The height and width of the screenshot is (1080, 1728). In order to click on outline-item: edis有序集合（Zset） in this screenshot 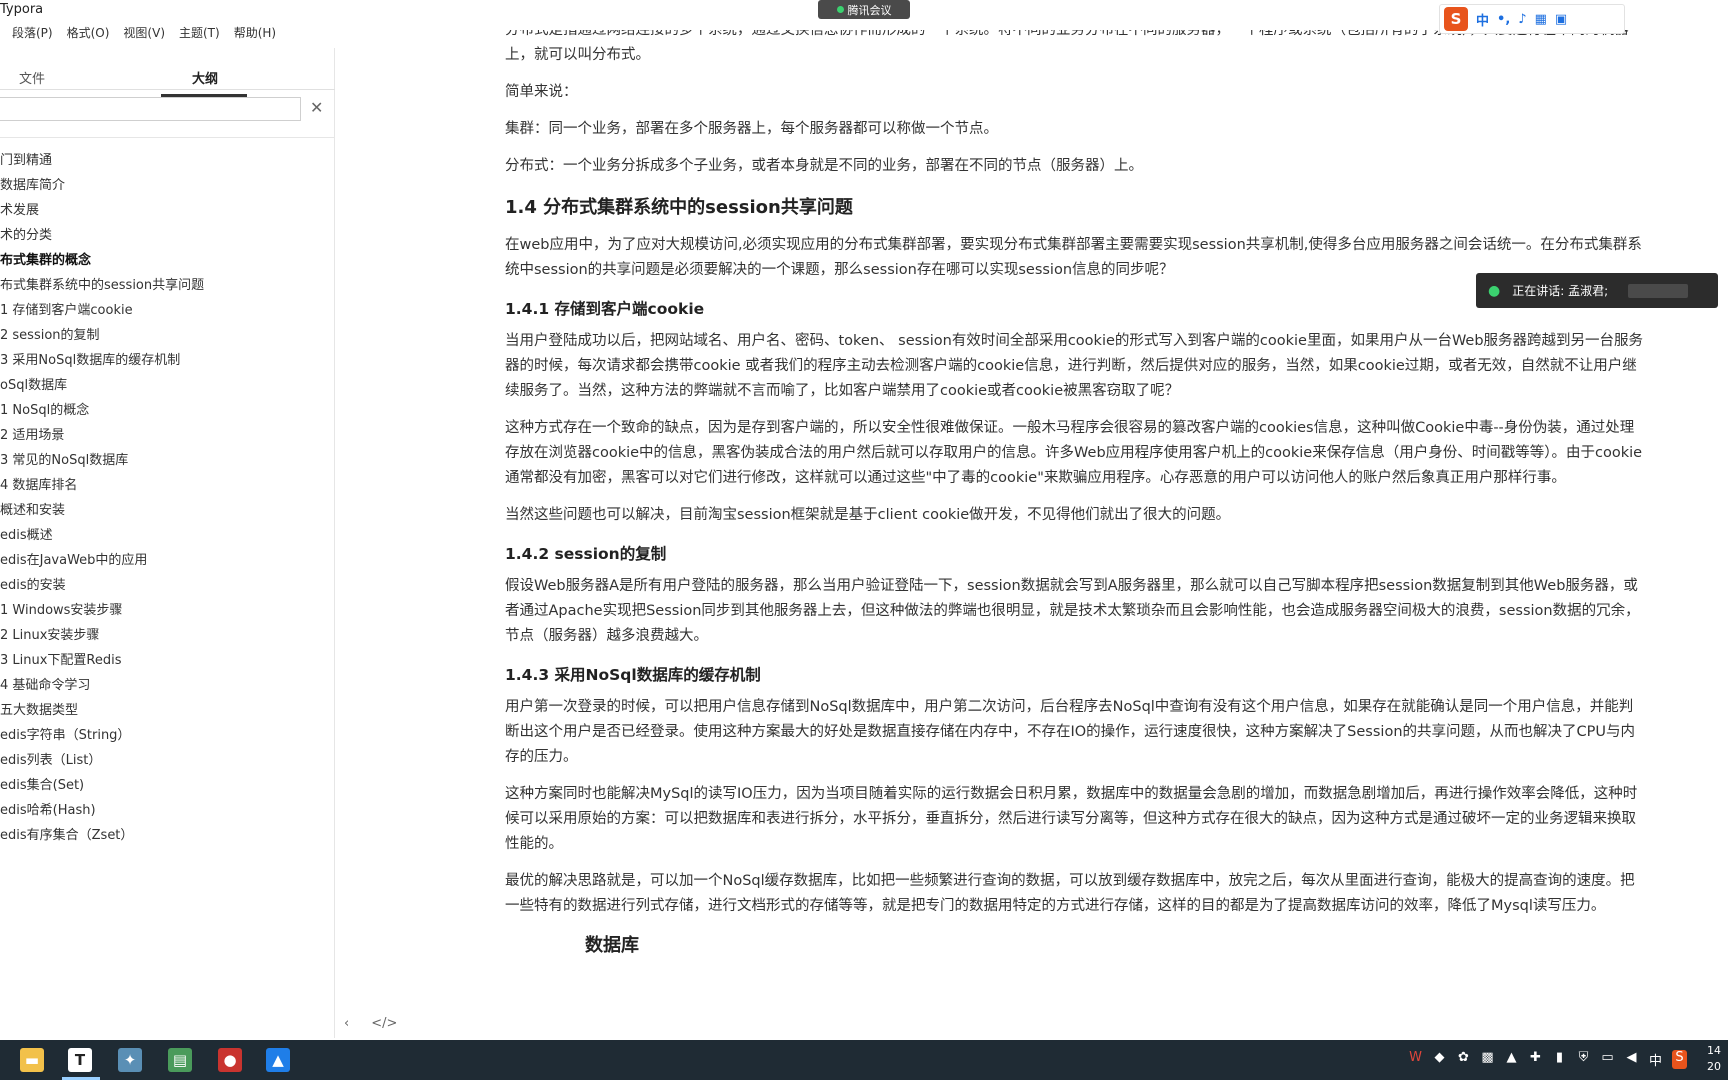, I will do `click(167, 835)`.